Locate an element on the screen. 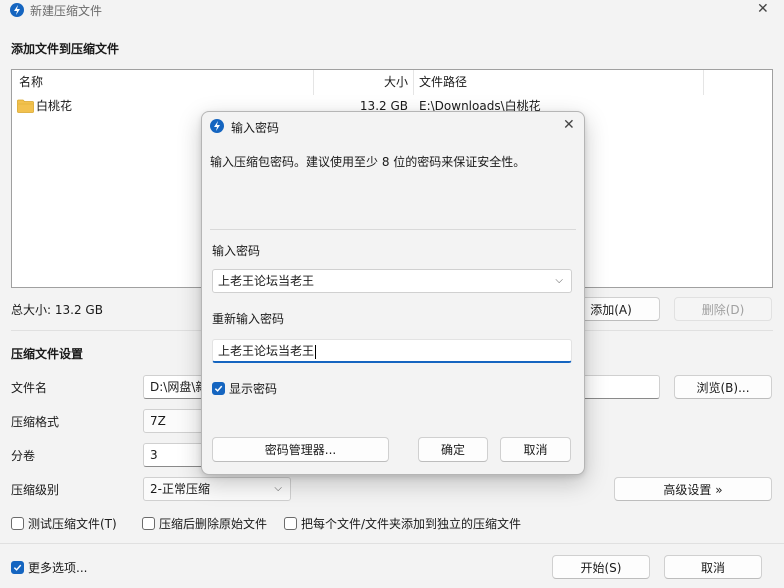 This screenshot has width=784, height=588. delete-after-label: 压缩后删除原始文件 is located at coordinates (213, 523).